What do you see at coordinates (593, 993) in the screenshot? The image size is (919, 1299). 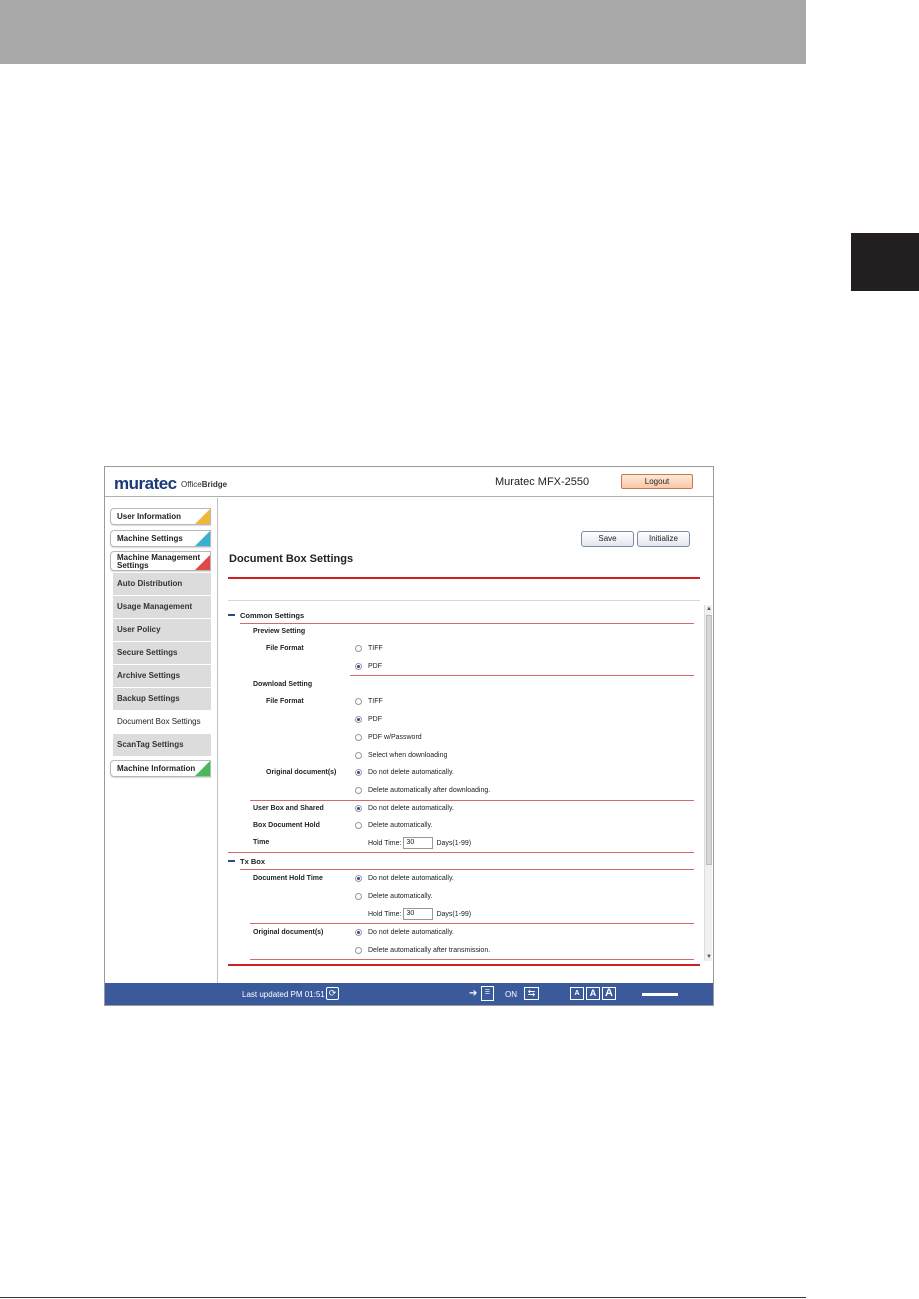 I see `font-size-medium-button: A` at bounding box center [593, 993].